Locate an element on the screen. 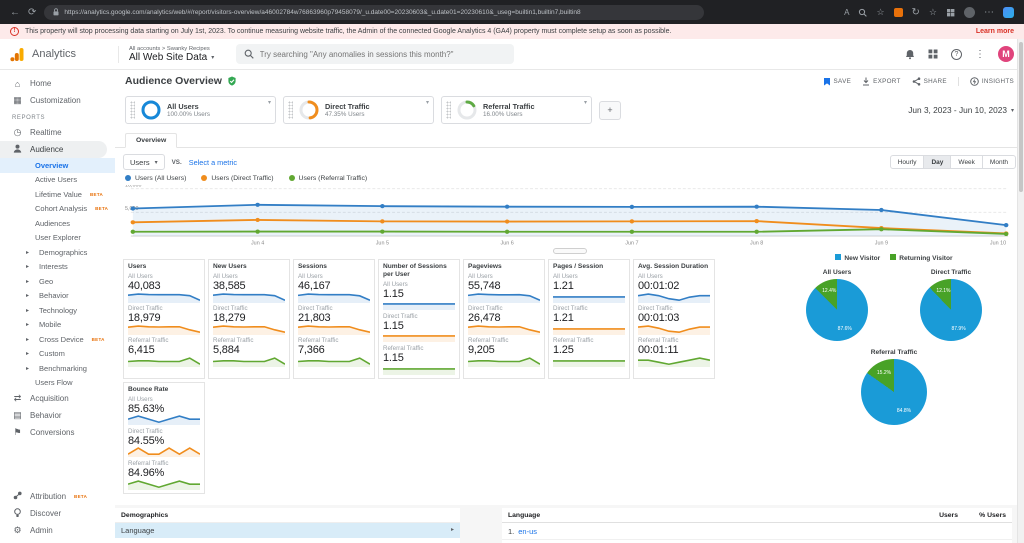 Image resolution: width=1024 pixels, height=543 pixels. sidebar-item-admin: ⚙ Admin is located at coordinates (57, 530).